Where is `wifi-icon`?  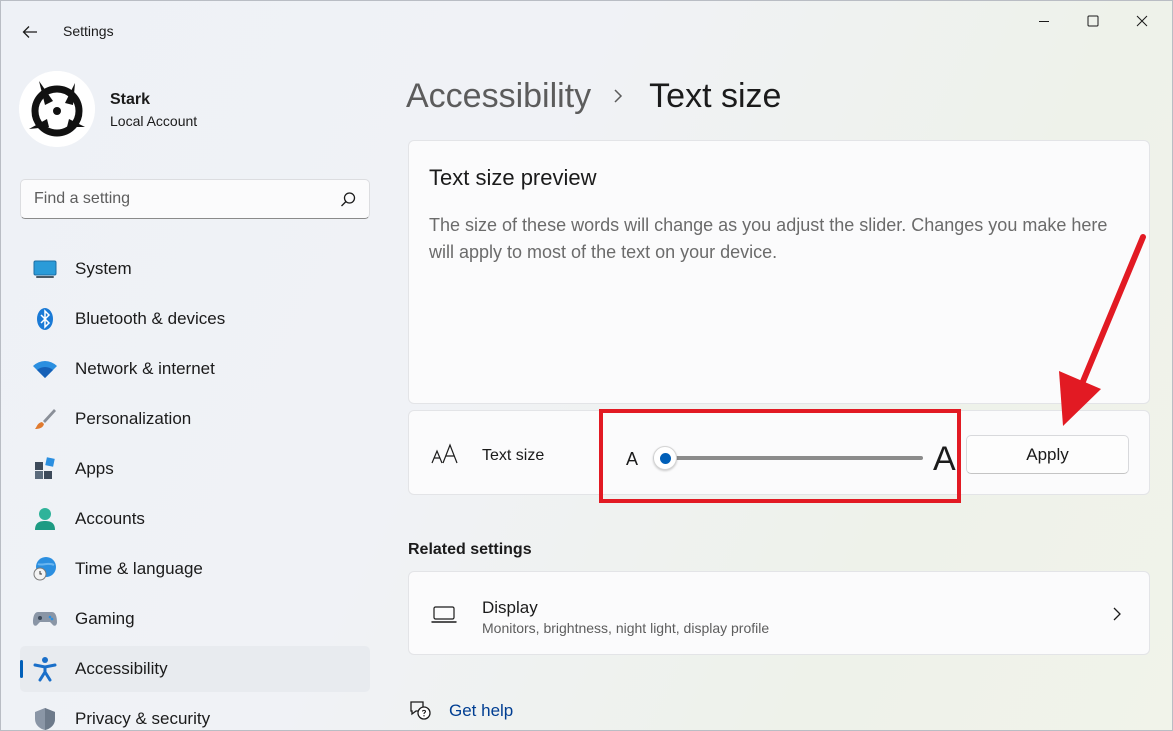 wifi-icon is located at coordinates (45, 369).